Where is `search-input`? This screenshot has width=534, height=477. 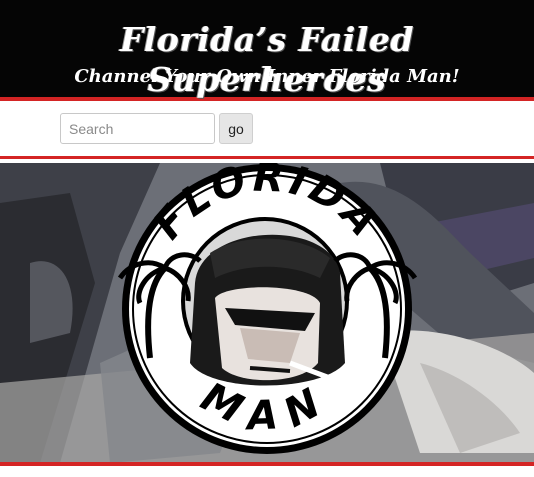
search-input is located at coordinates (137, 128).